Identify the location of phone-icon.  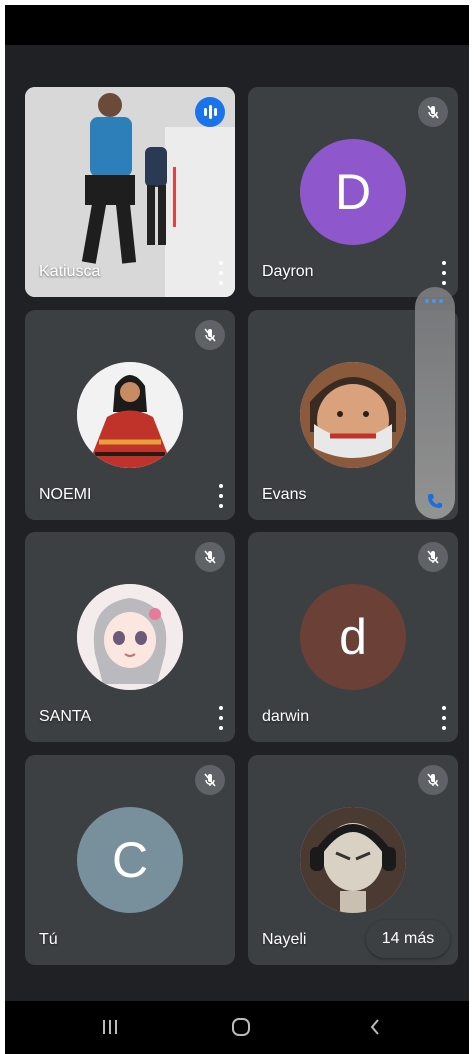
(435, 501).